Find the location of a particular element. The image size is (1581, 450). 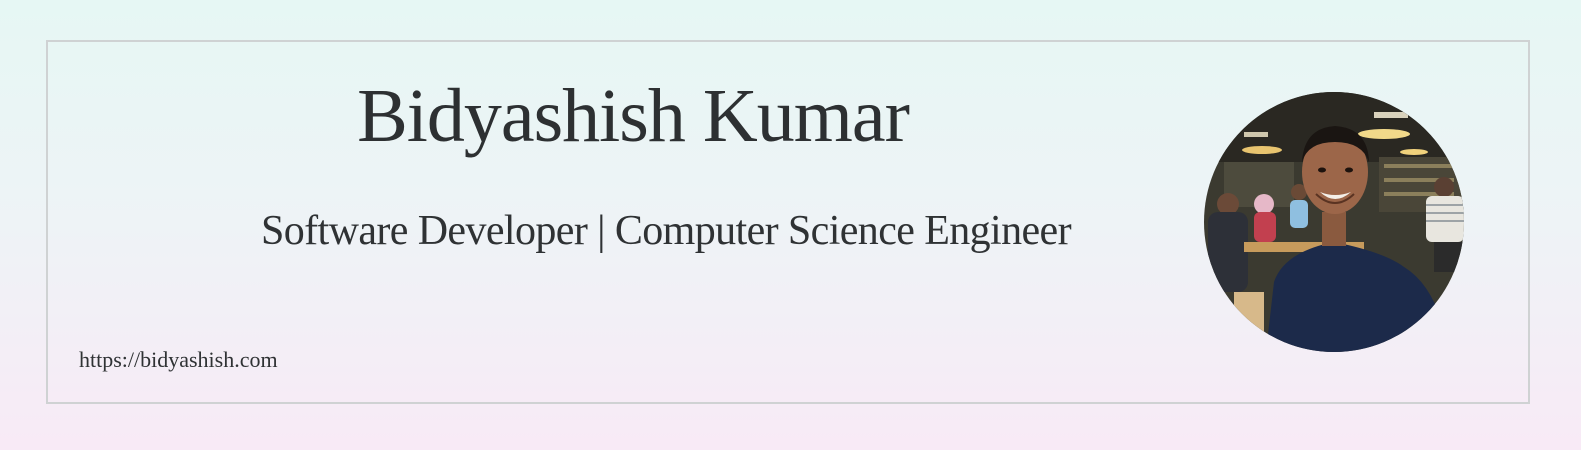

profile-photo is located at coordinates (1334, 222).